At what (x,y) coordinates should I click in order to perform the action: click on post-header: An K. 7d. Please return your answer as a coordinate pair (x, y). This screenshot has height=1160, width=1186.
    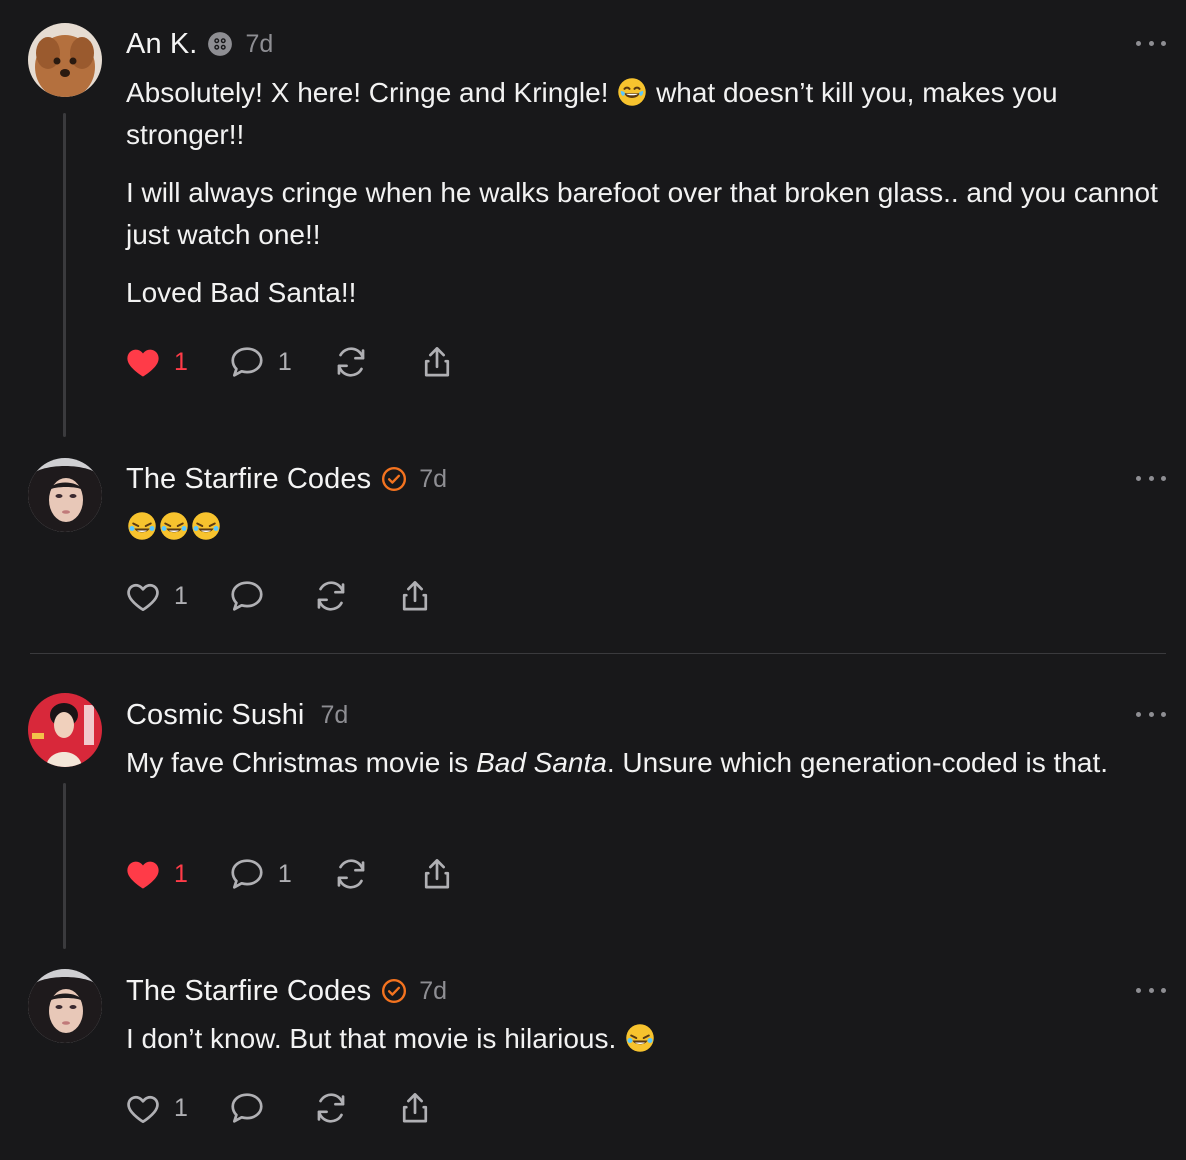
    Looking at the image, I should click on (199, 44).